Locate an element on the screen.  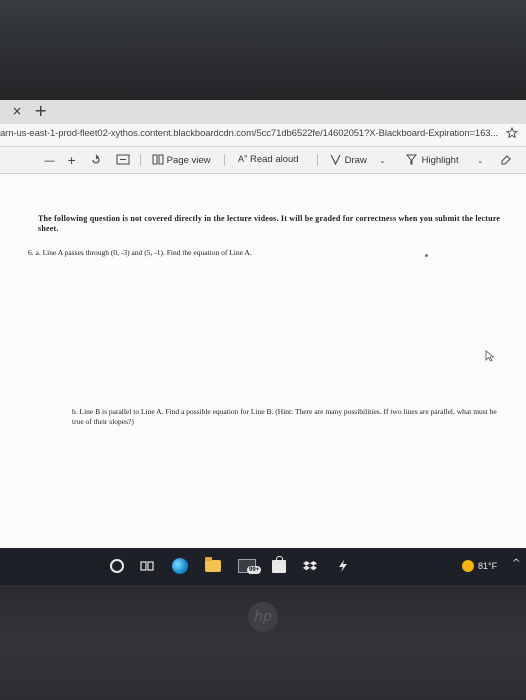
page-view-icon is located at coordinates (158, 161).